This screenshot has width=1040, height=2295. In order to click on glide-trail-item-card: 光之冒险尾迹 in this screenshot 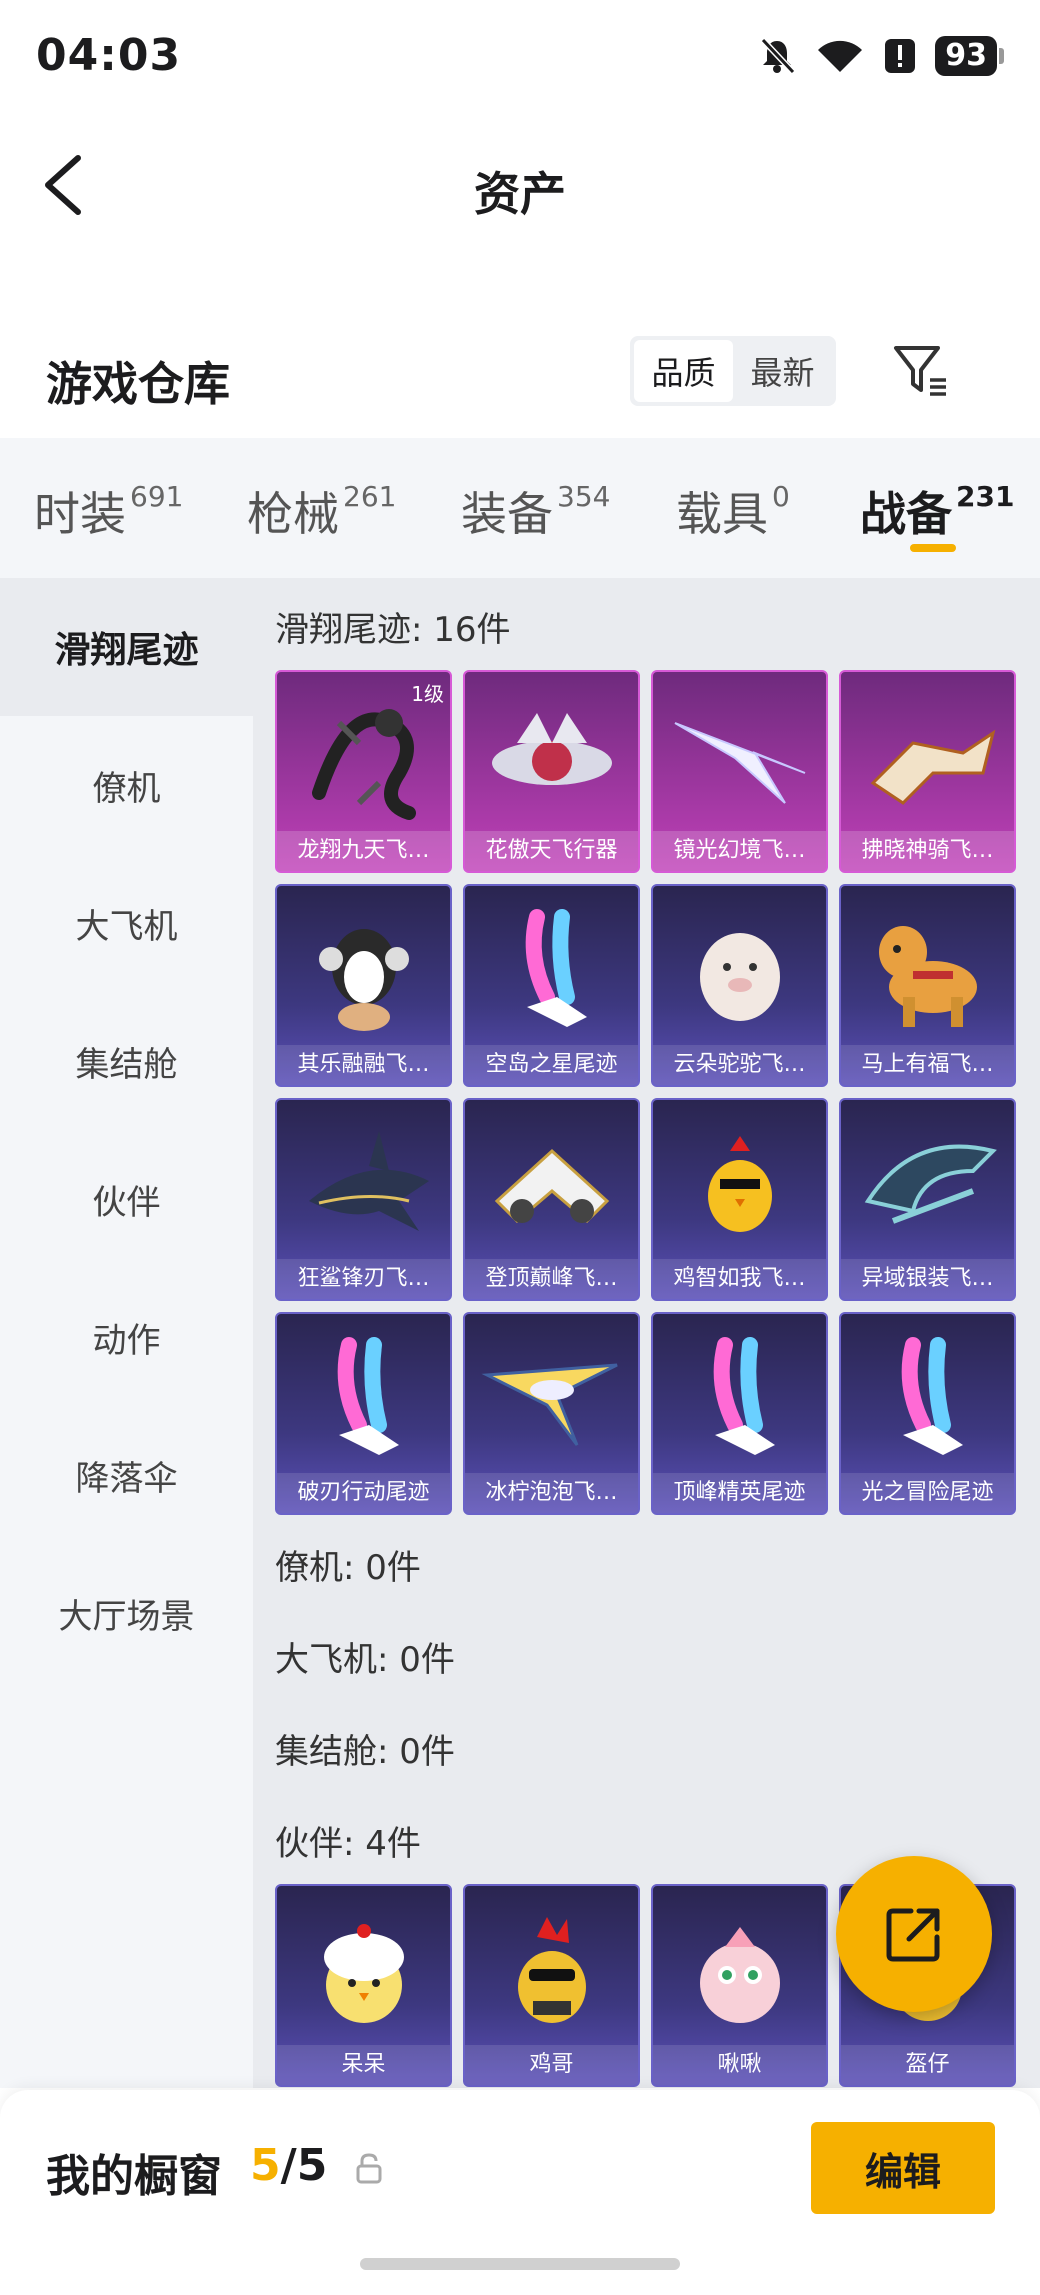, I will do `click(927, 1413)`.